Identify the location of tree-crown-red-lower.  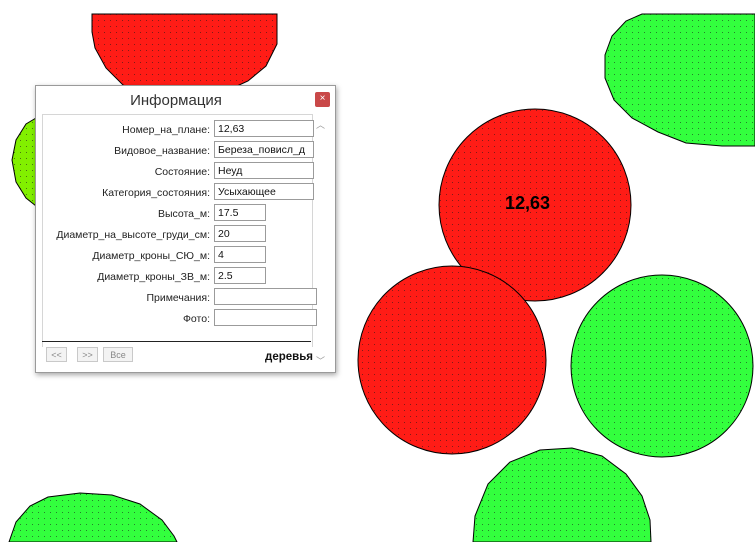
(452, 360).